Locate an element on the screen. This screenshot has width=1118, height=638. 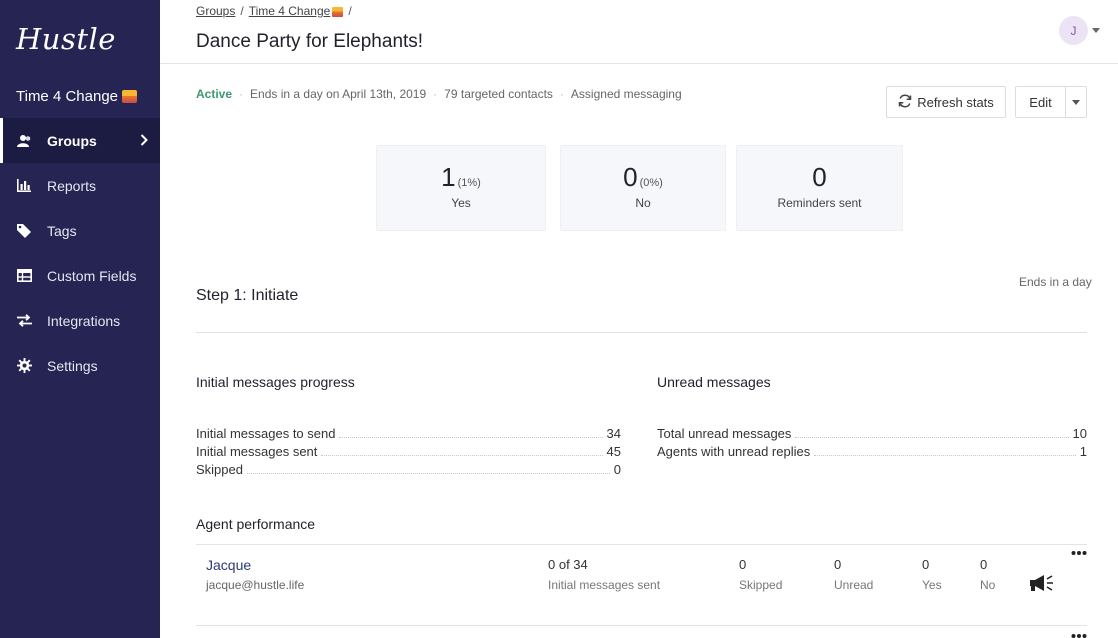
agent-no-value: 0 is located at coordinates (984, 564).